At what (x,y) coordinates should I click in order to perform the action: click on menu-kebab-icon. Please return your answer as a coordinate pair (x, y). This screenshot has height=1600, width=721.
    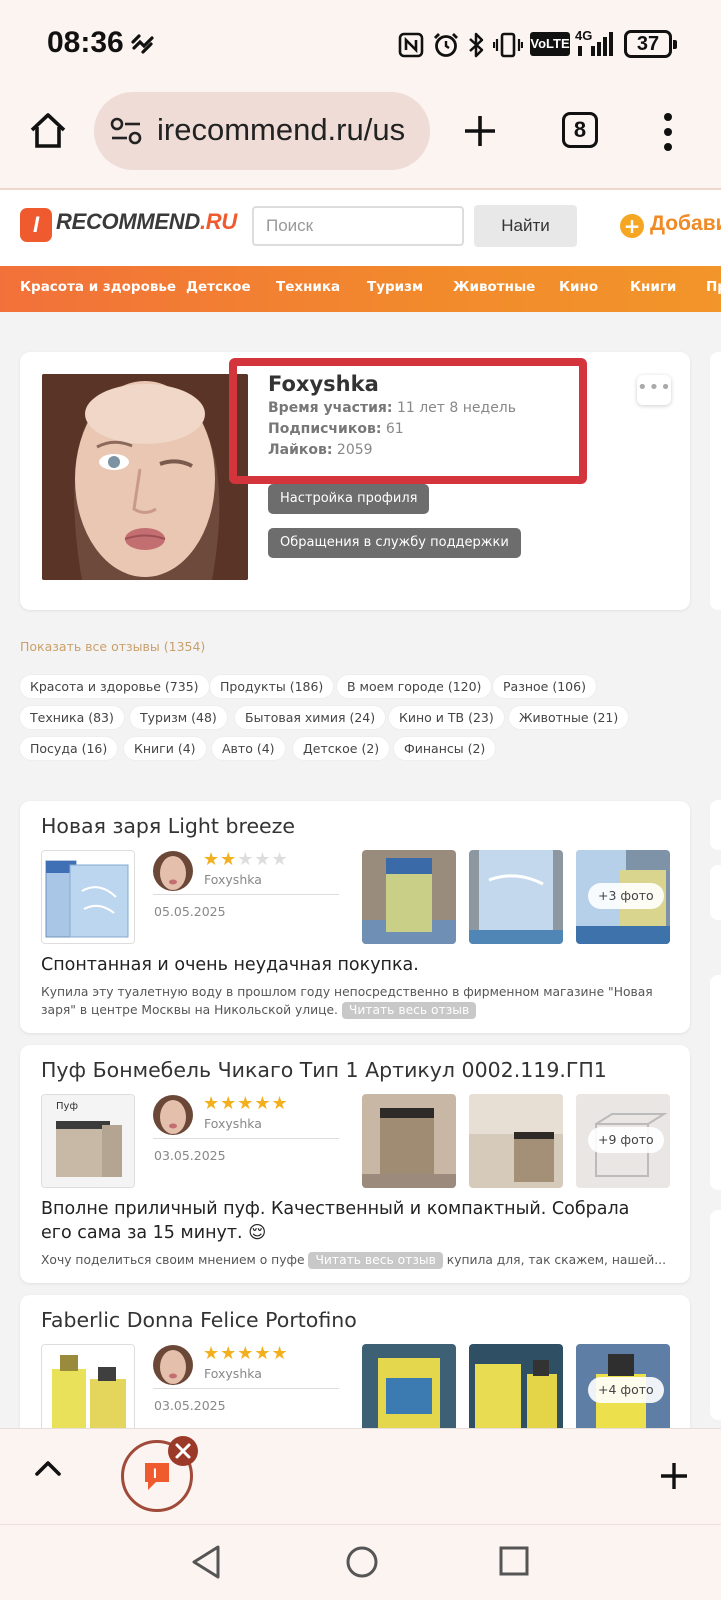
    Looking at the image, I should click on (668, 132).